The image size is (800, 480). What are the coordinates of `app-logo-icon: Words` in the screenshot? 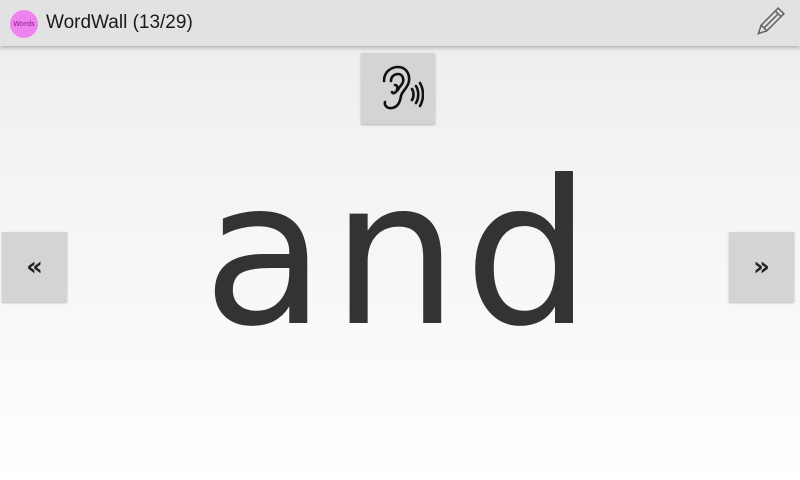 It's located at (24, 24).